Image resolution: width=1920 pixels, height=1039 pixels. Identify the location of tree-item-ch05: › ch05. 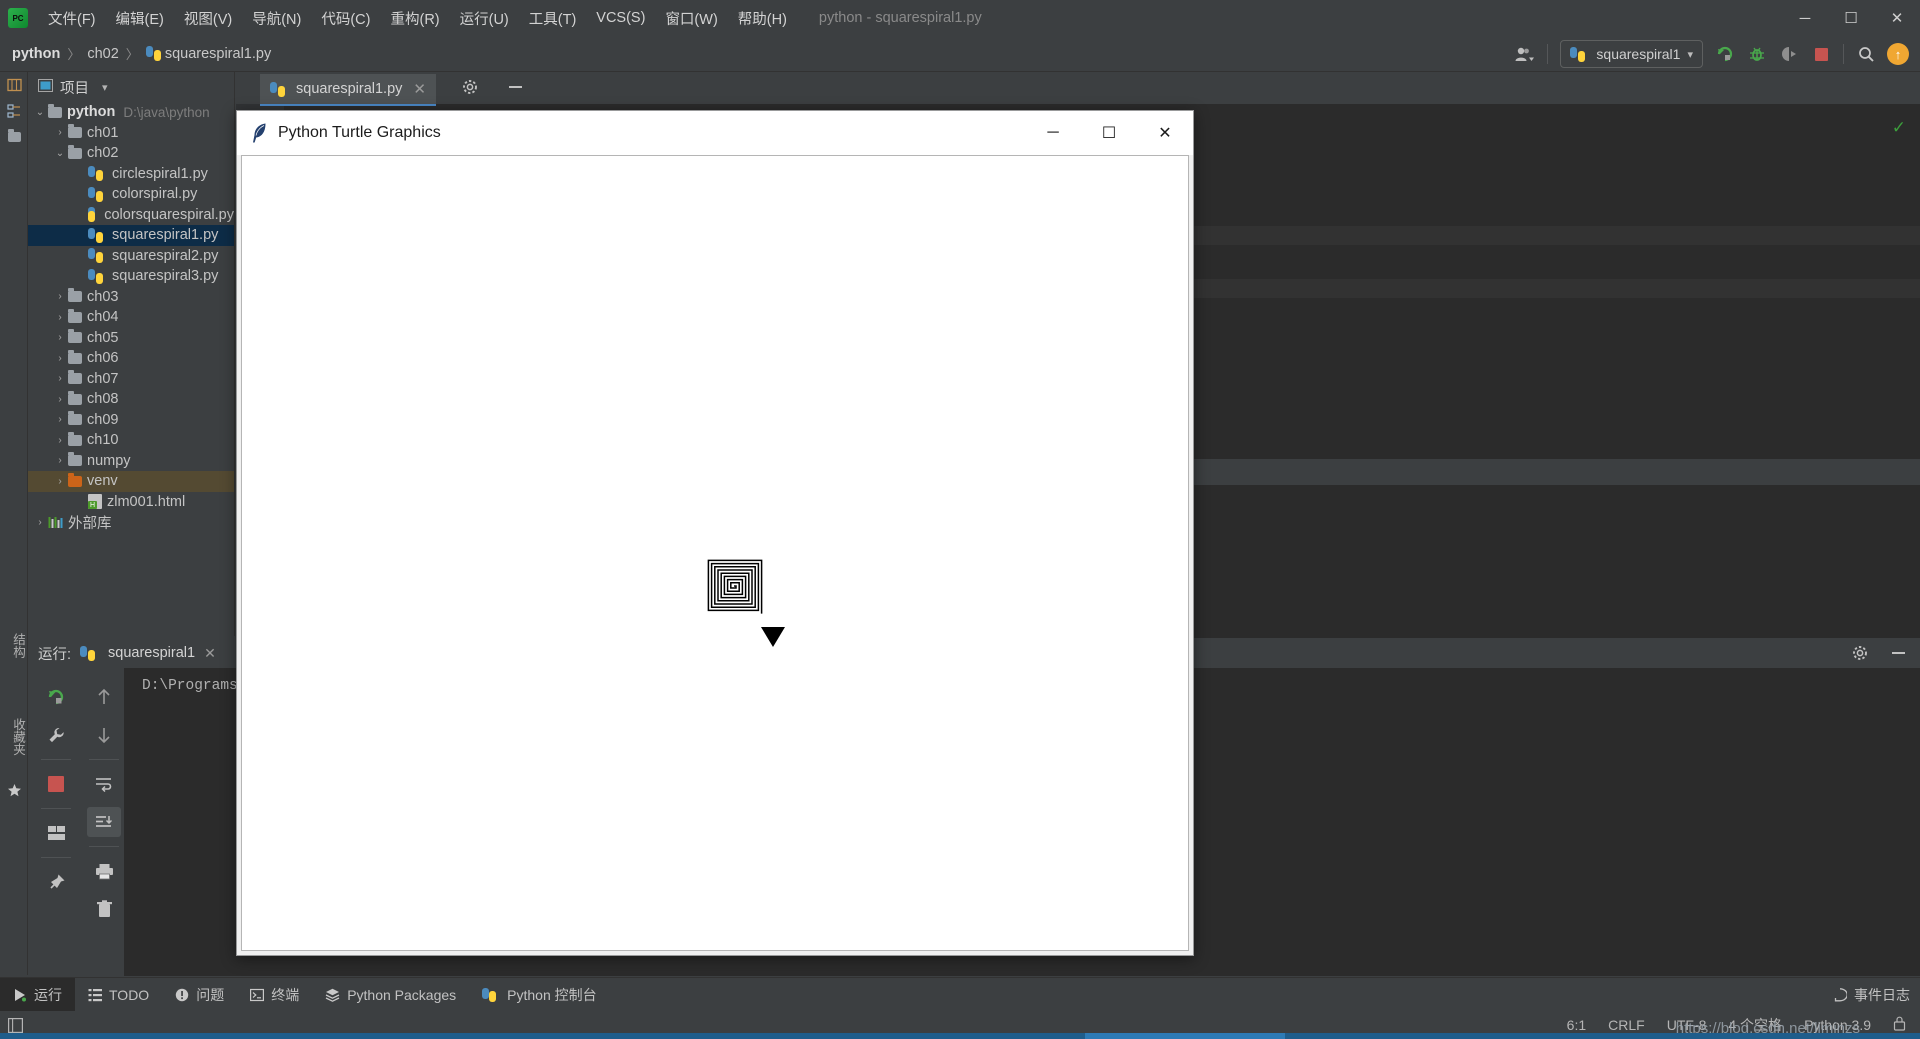
(131, 338).